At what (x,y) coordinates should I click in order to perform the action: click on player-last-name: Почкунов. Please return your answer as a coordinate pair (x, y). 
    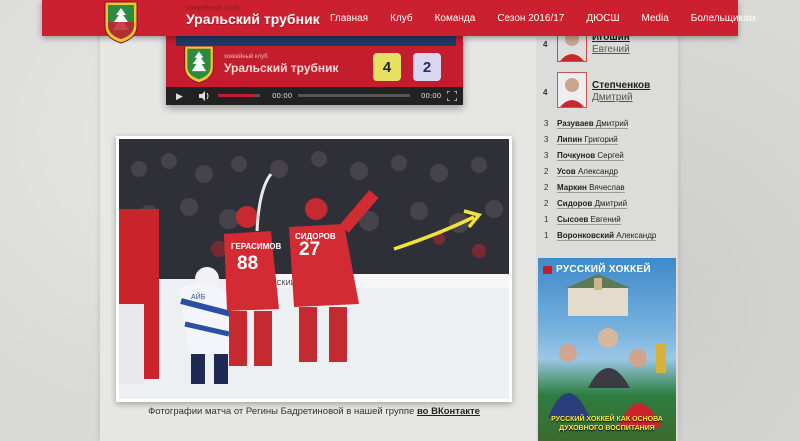
    Looking at the image, I should click on (576, 155).